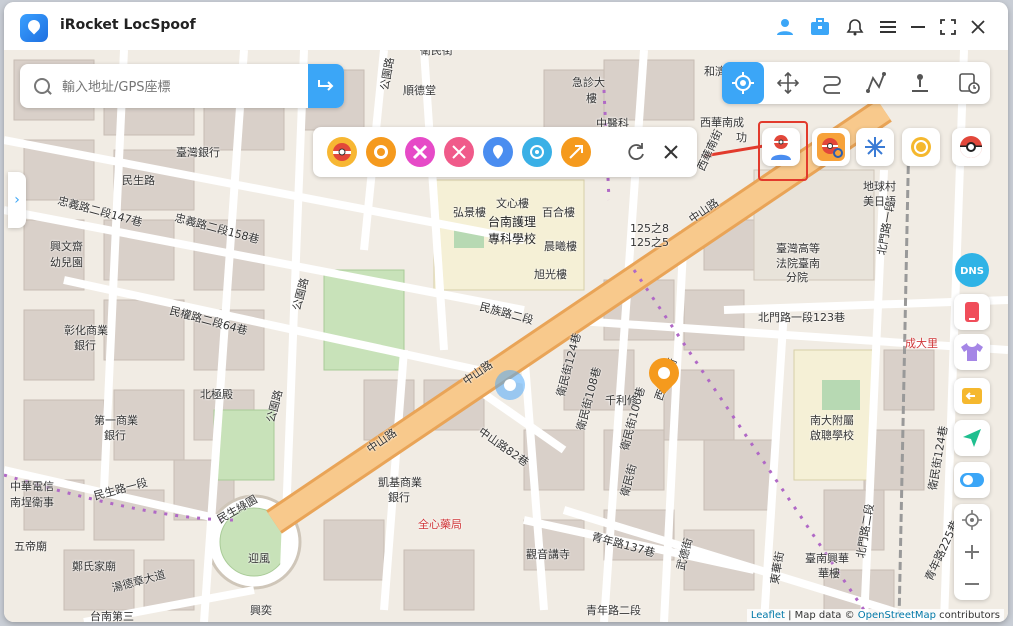 Image resolution: width=1013 pixels, height=626 pixels. I want to click on toolbox-icon, so click(820, 27).